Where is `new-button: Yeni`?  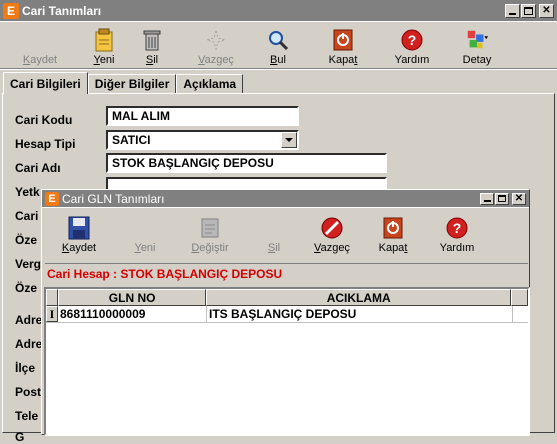 new-button: Yeni is located at coordinates (104, 46).